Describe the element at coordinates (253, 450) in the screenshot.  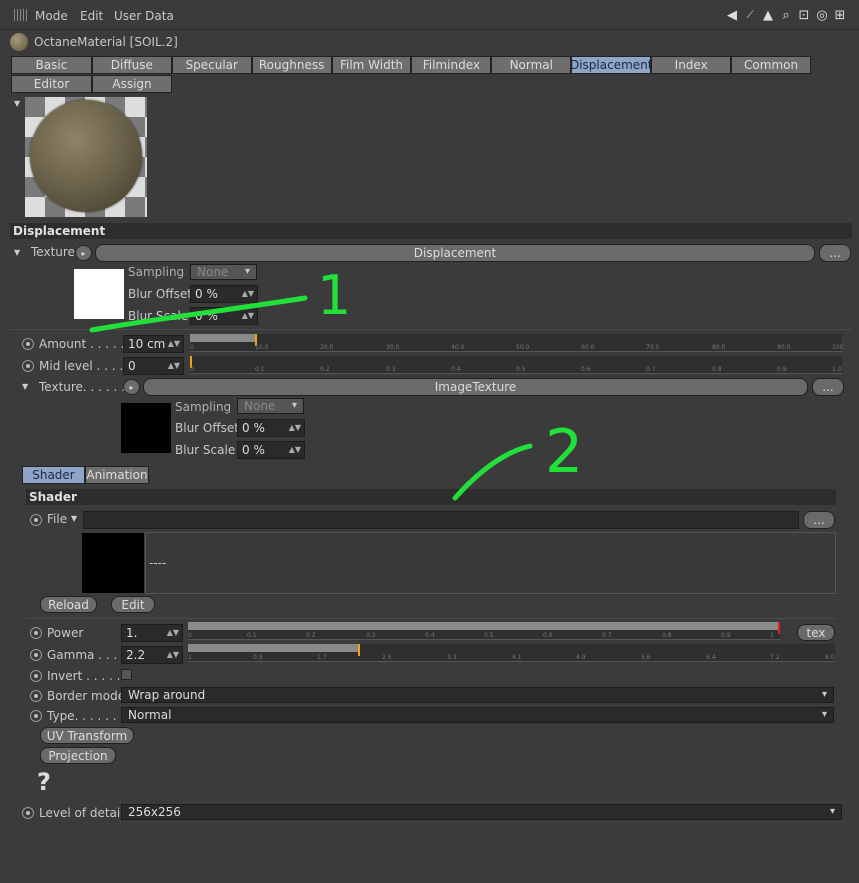
I see `blur-scale2-value: 0 %` at that location.